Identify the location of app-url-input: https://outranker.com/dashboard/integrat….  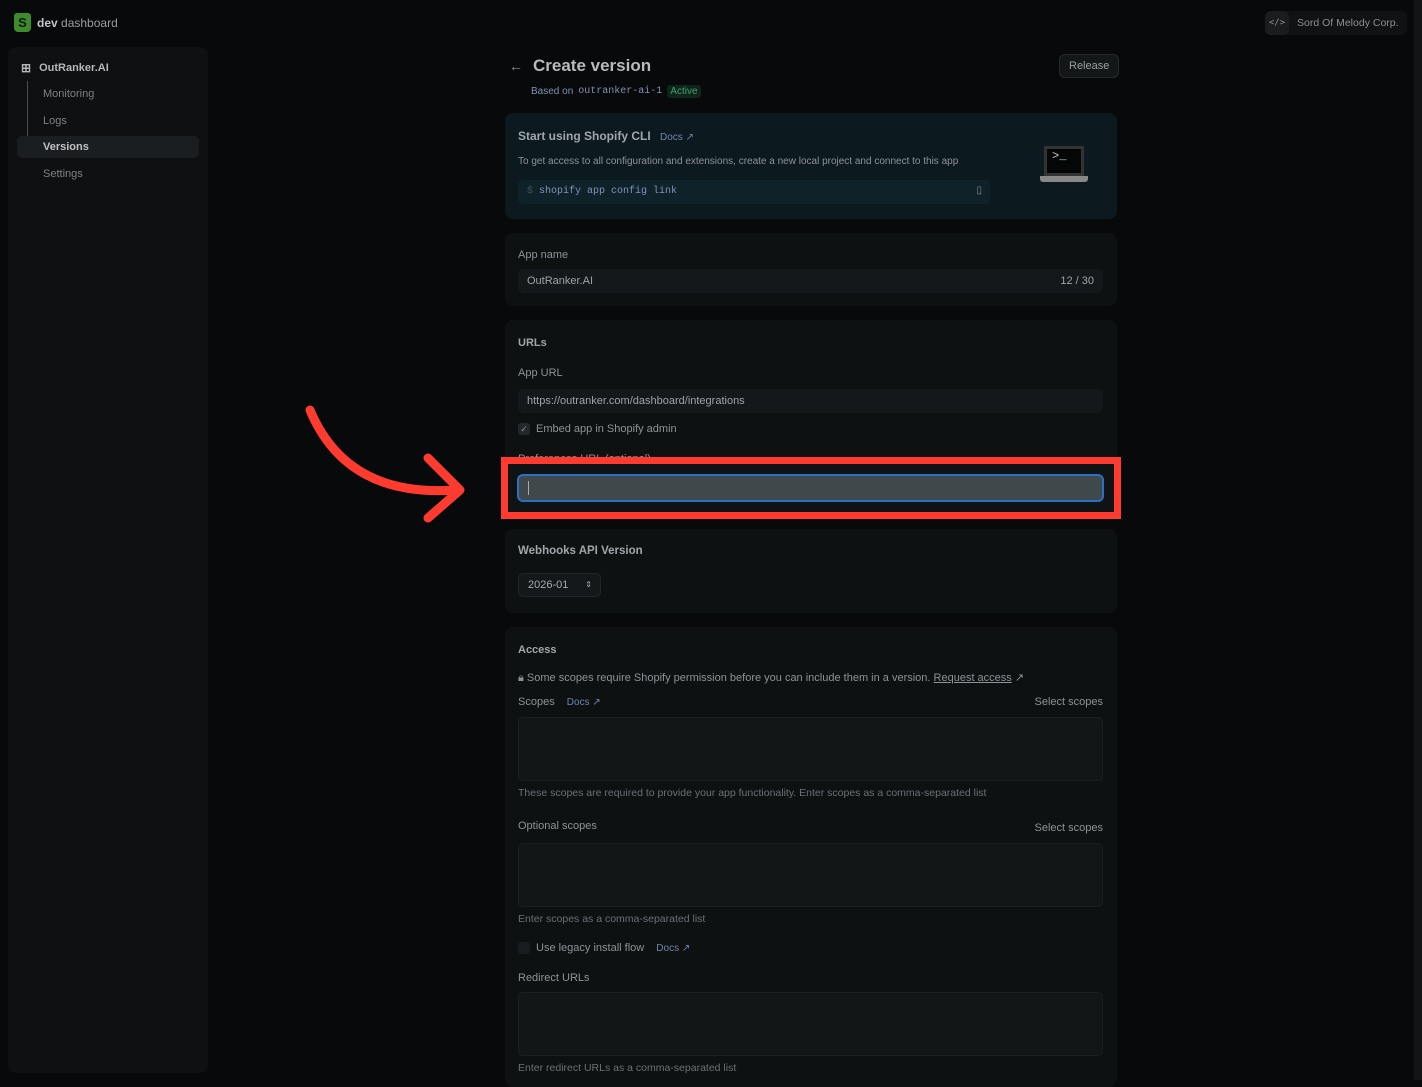
(810, 401).